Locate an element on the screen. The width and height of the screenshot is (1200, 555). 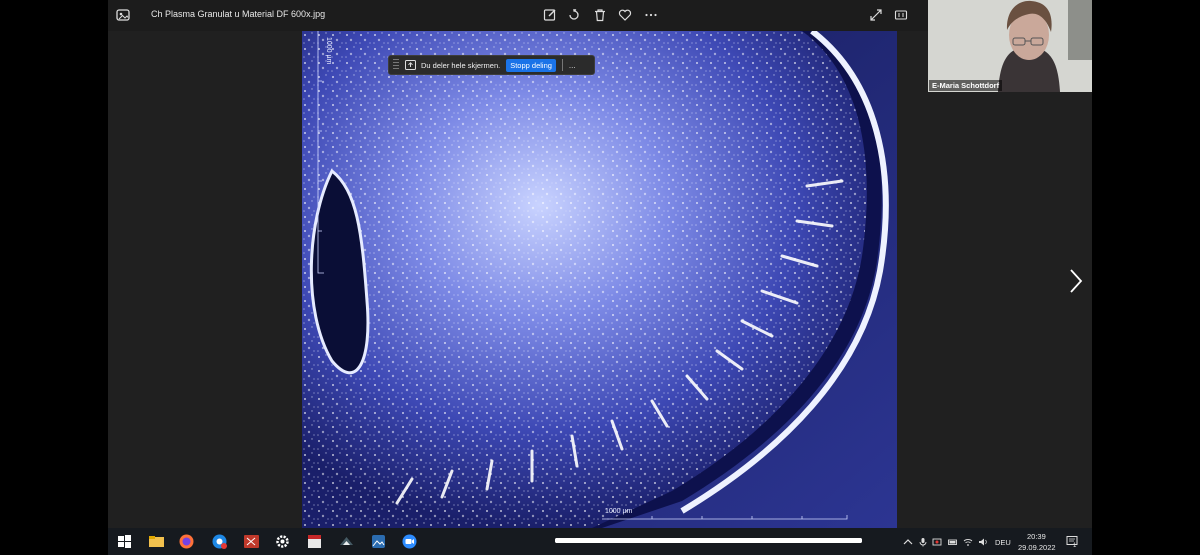
stop-sharing-button: Stopp deling is located at coordinates (531, 65).